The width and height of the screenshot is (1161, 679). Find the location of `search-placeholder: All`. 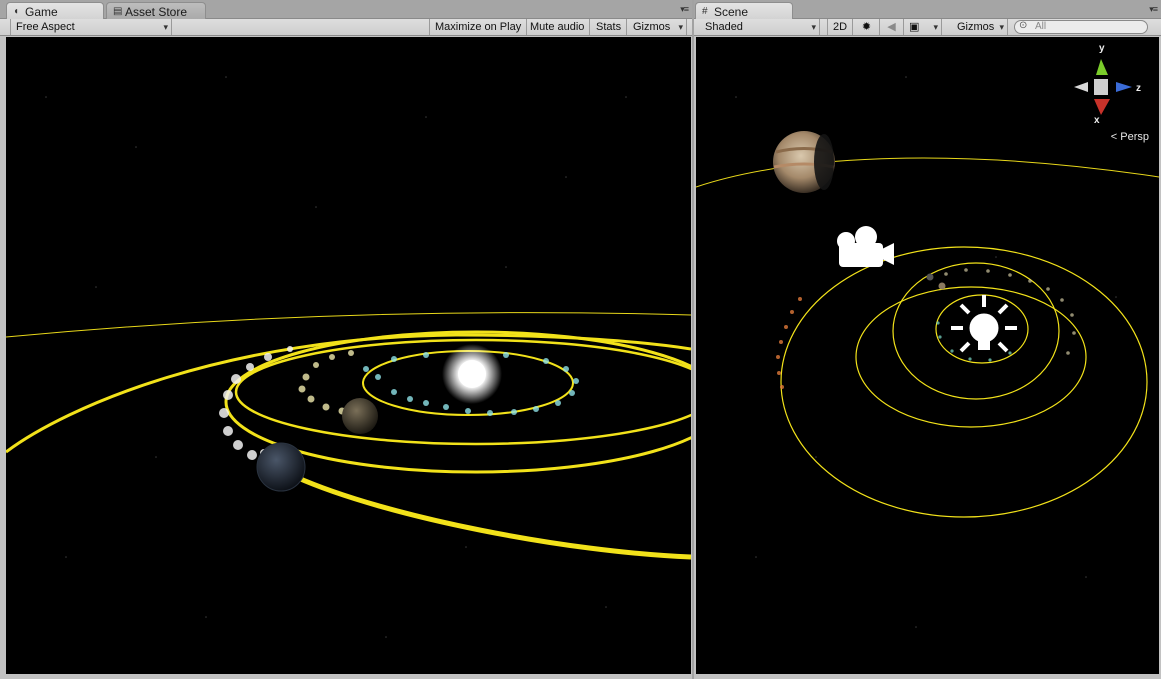

search-placeholder: All is located at coordinates (1041, 26).